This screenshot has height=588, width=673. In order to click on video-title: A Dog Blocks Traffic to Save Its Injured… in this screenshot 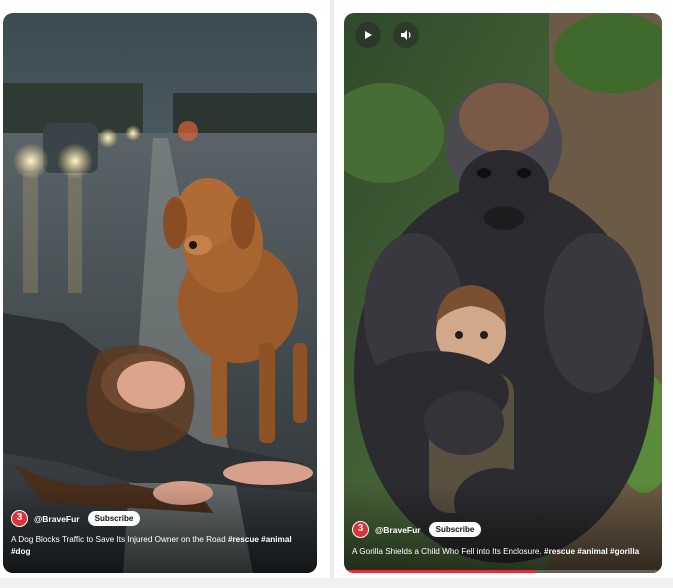, I will do `click(118, 539)`.